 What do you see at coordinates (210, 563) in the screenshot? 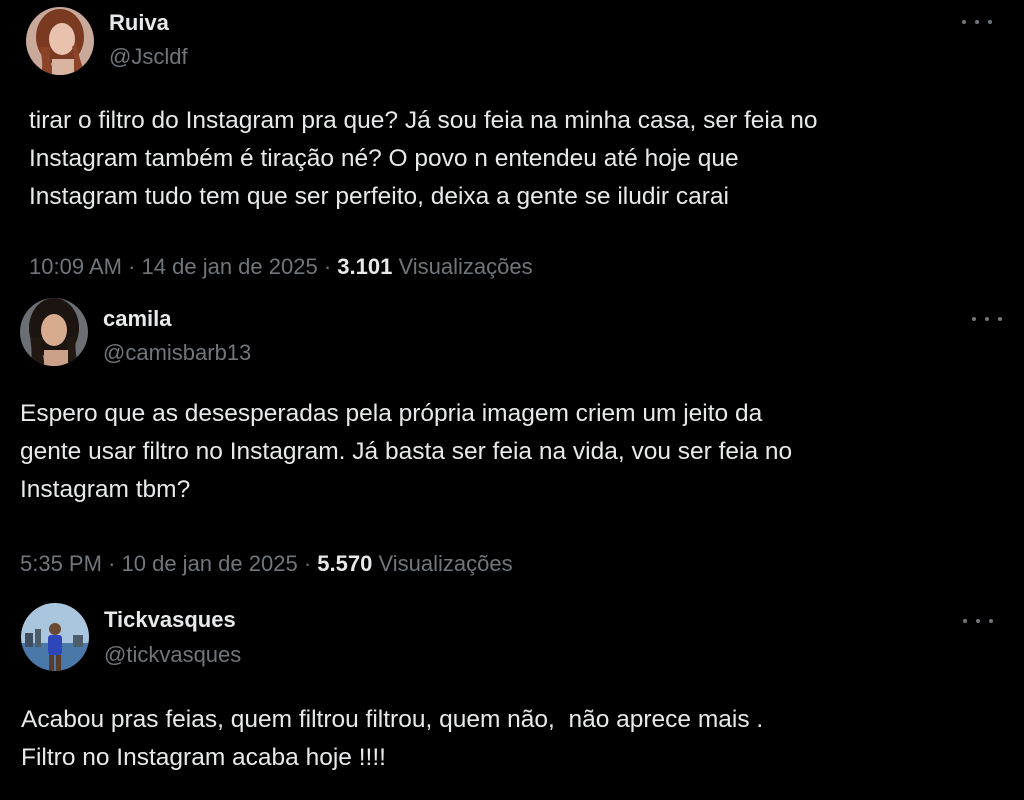
I see `tweet-date: 10 de jan de 2025` at bounding box center [210, 563].